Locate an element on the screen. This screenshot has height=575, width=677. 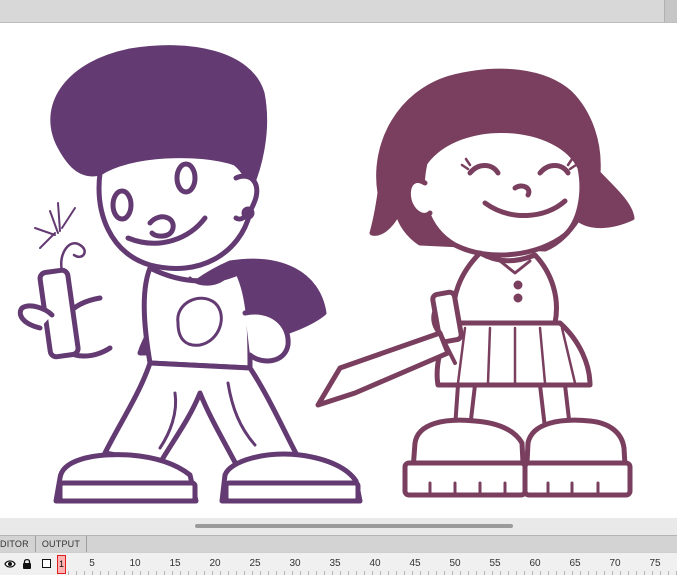
frame-label: 45 is located at coordinates (415, 563).